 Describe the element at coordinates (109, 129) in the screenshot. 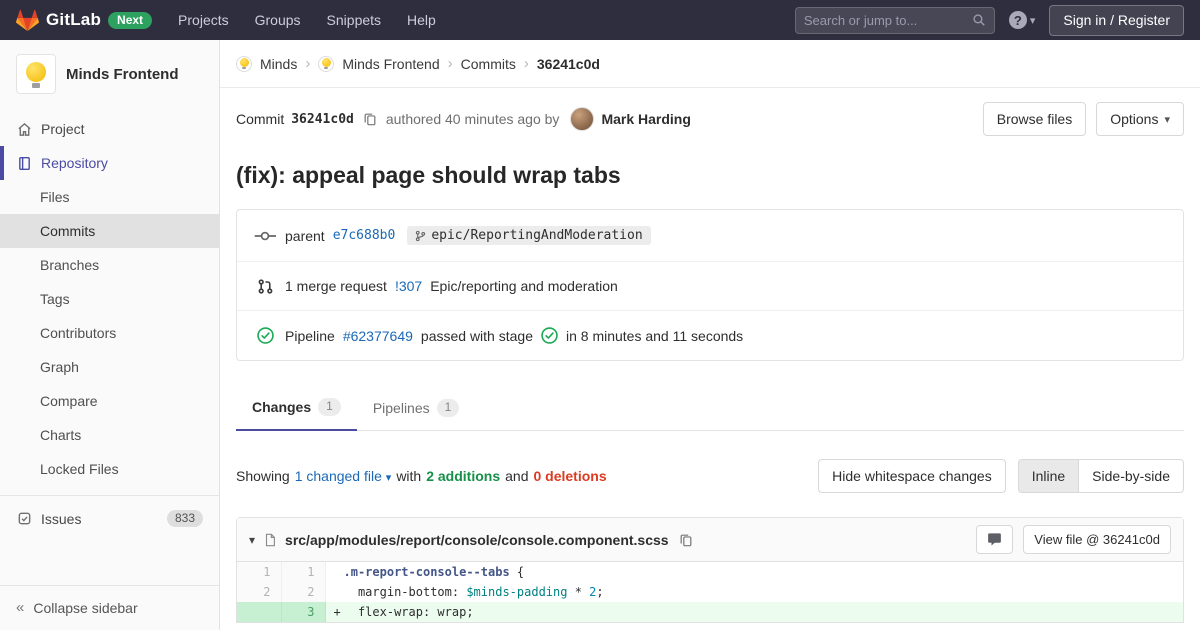

I see `sidebar-item-project: Project` at that location.